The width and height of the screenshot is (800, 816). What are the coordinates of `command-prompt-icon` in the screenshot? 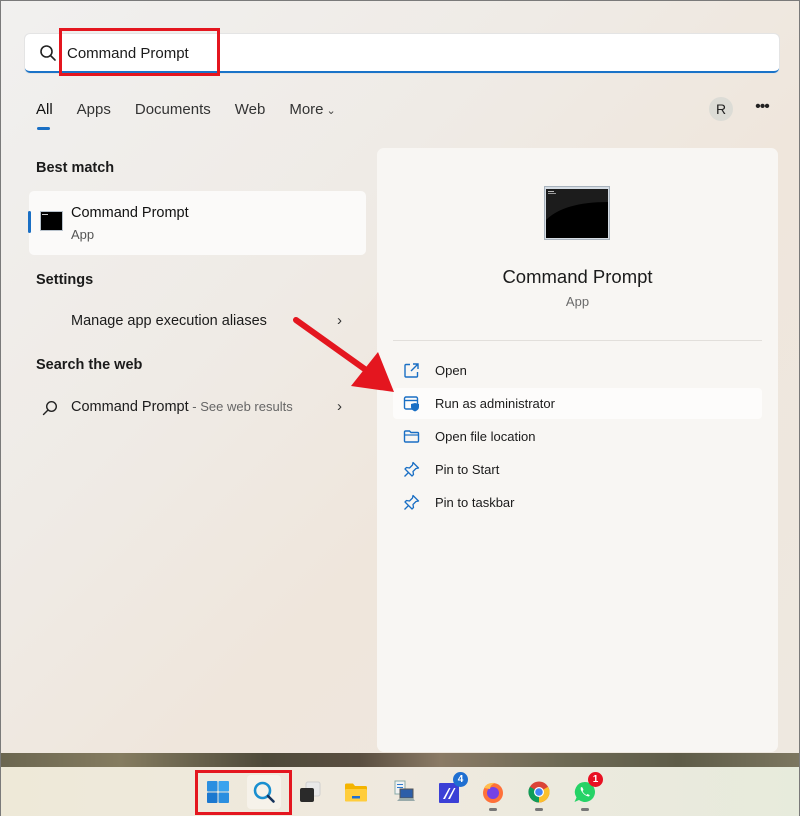 It's located at (51, 221).